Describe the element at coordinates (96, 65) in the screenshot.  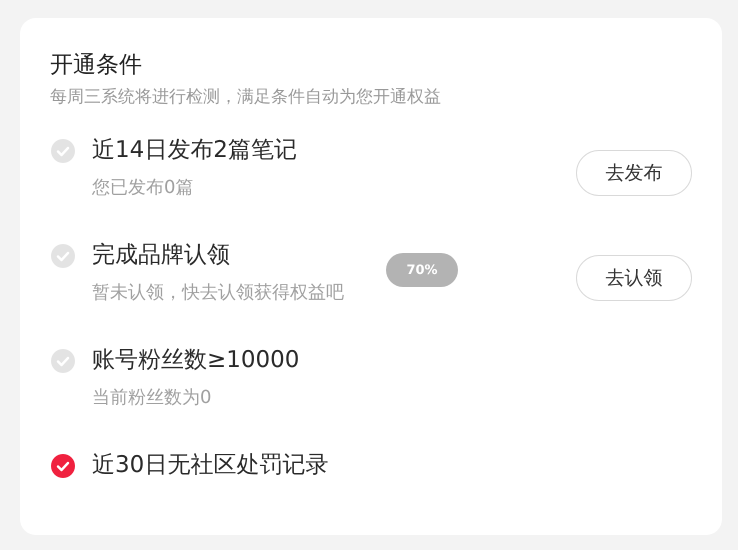
I see `section-title: 开通条件` at that location.